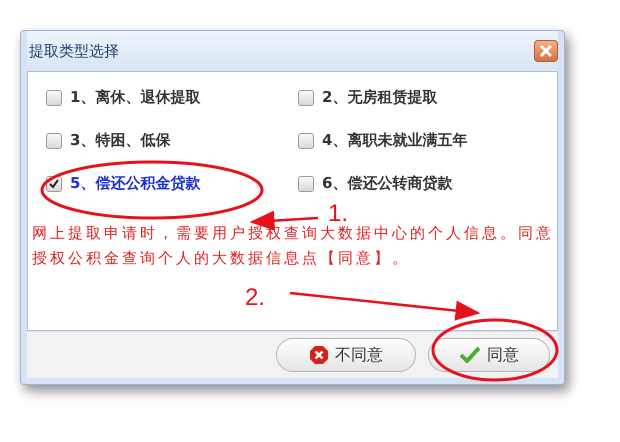  What do you see at coordinates (255, 298) in the screenshot?
I see `step-number: 2.` at bounding box center [255, 298].